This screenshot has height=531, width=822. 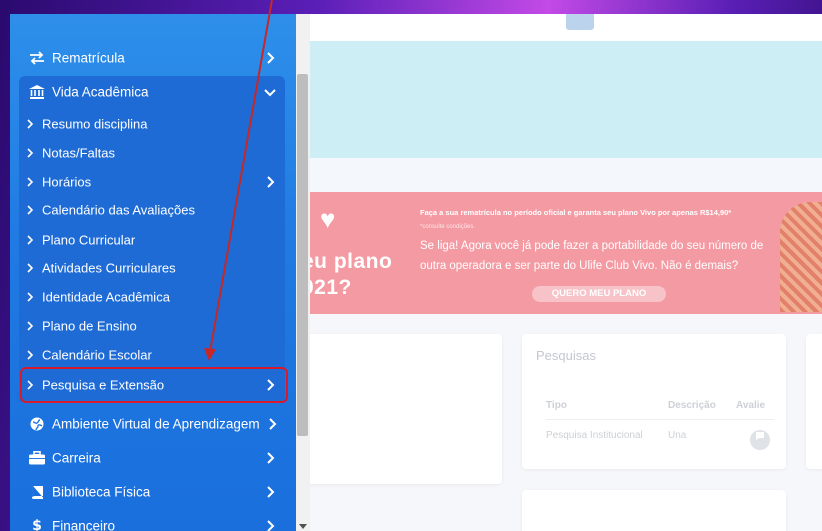 I want to click on promo-person-image, so click(x=801, y=257).